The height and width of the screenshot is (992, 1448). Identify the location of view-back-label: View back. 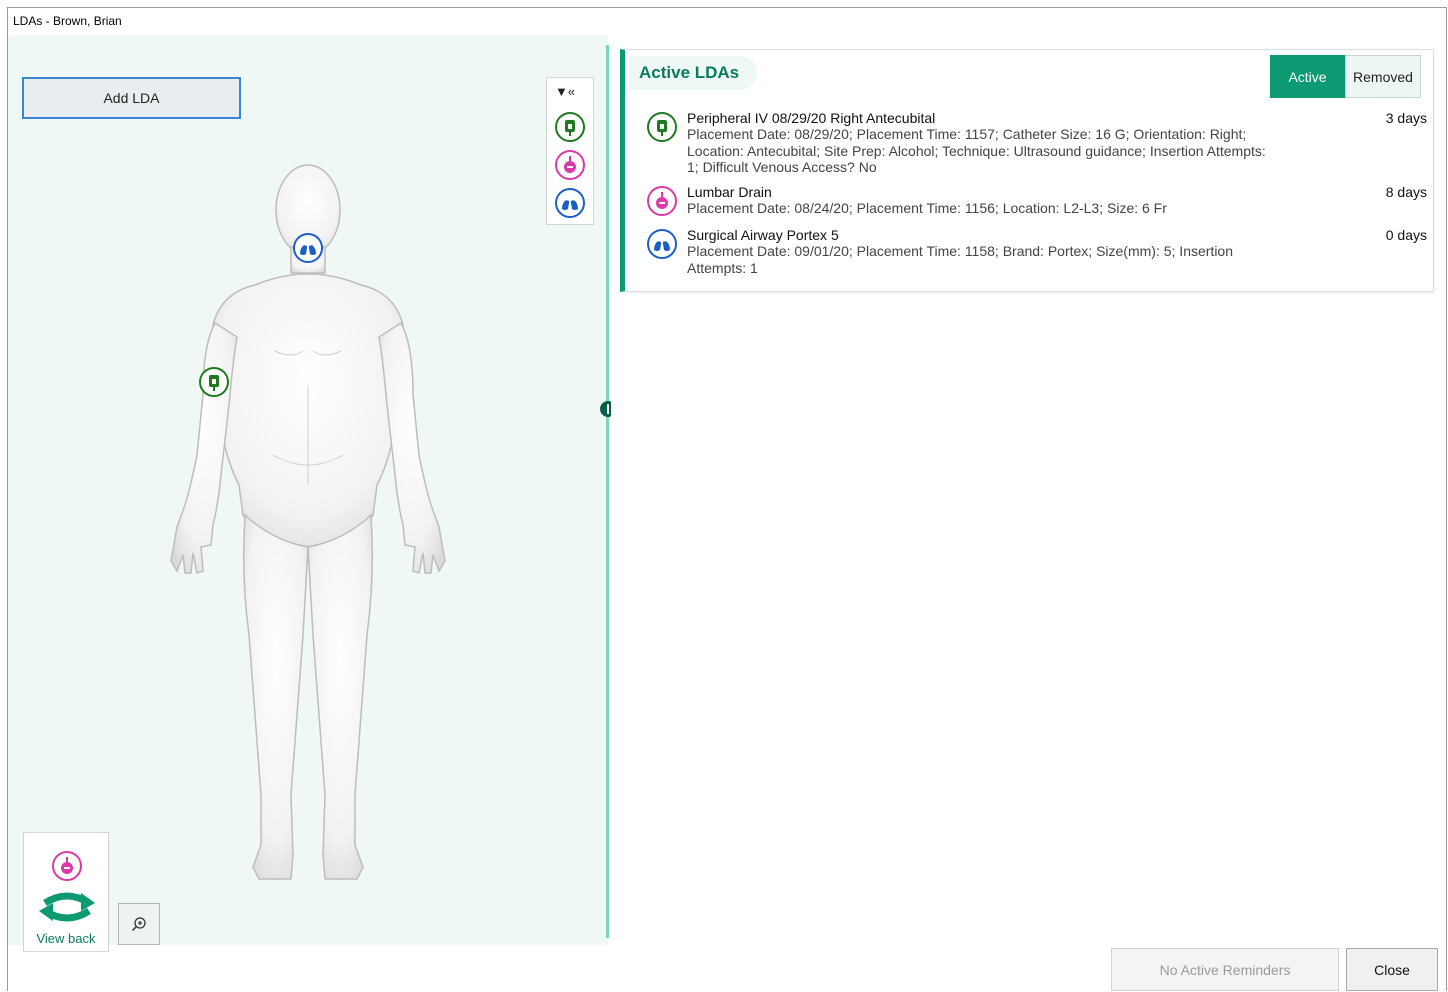
(66, 938).